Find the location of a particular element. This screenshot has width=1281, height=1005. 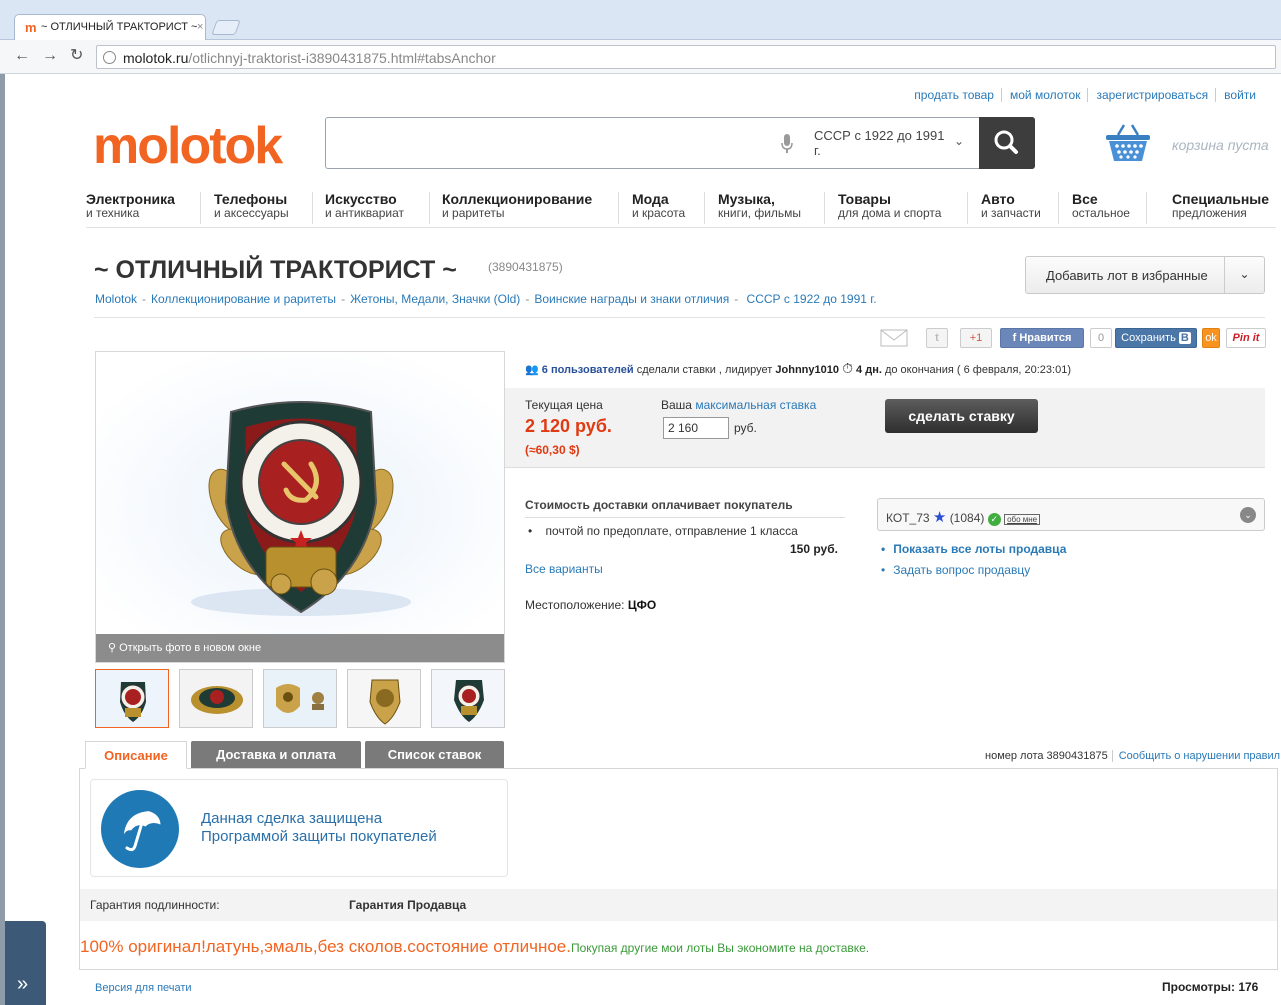

site-logo: molotok is located at coordinates (188, 146).